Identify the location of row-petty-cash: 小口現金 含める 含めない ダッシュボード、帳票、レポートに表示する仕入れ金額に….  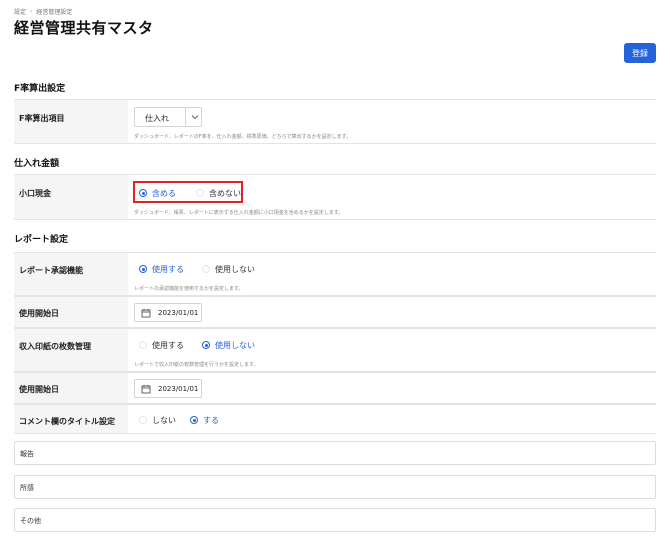
(335, 197).